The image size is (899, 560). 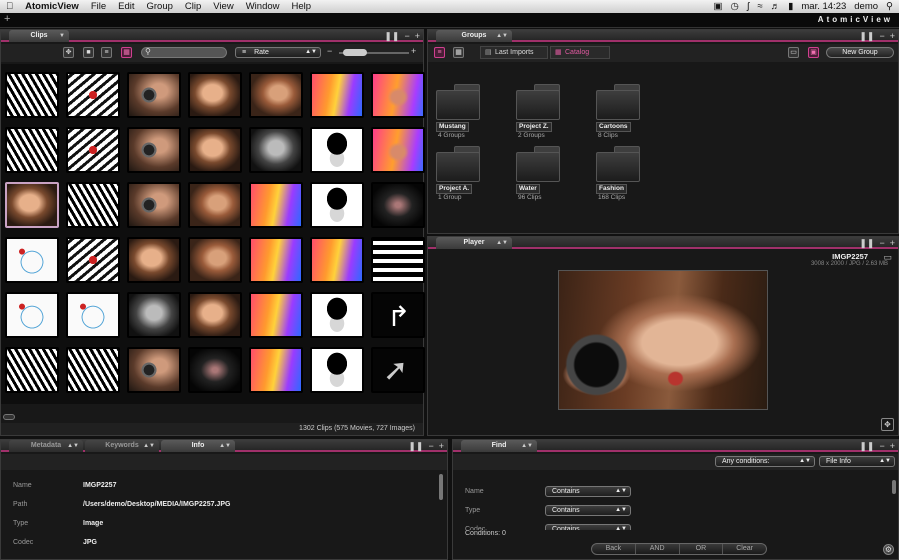 I want to click on clip-thumbnail: ➚, so click(x=398, y=370).